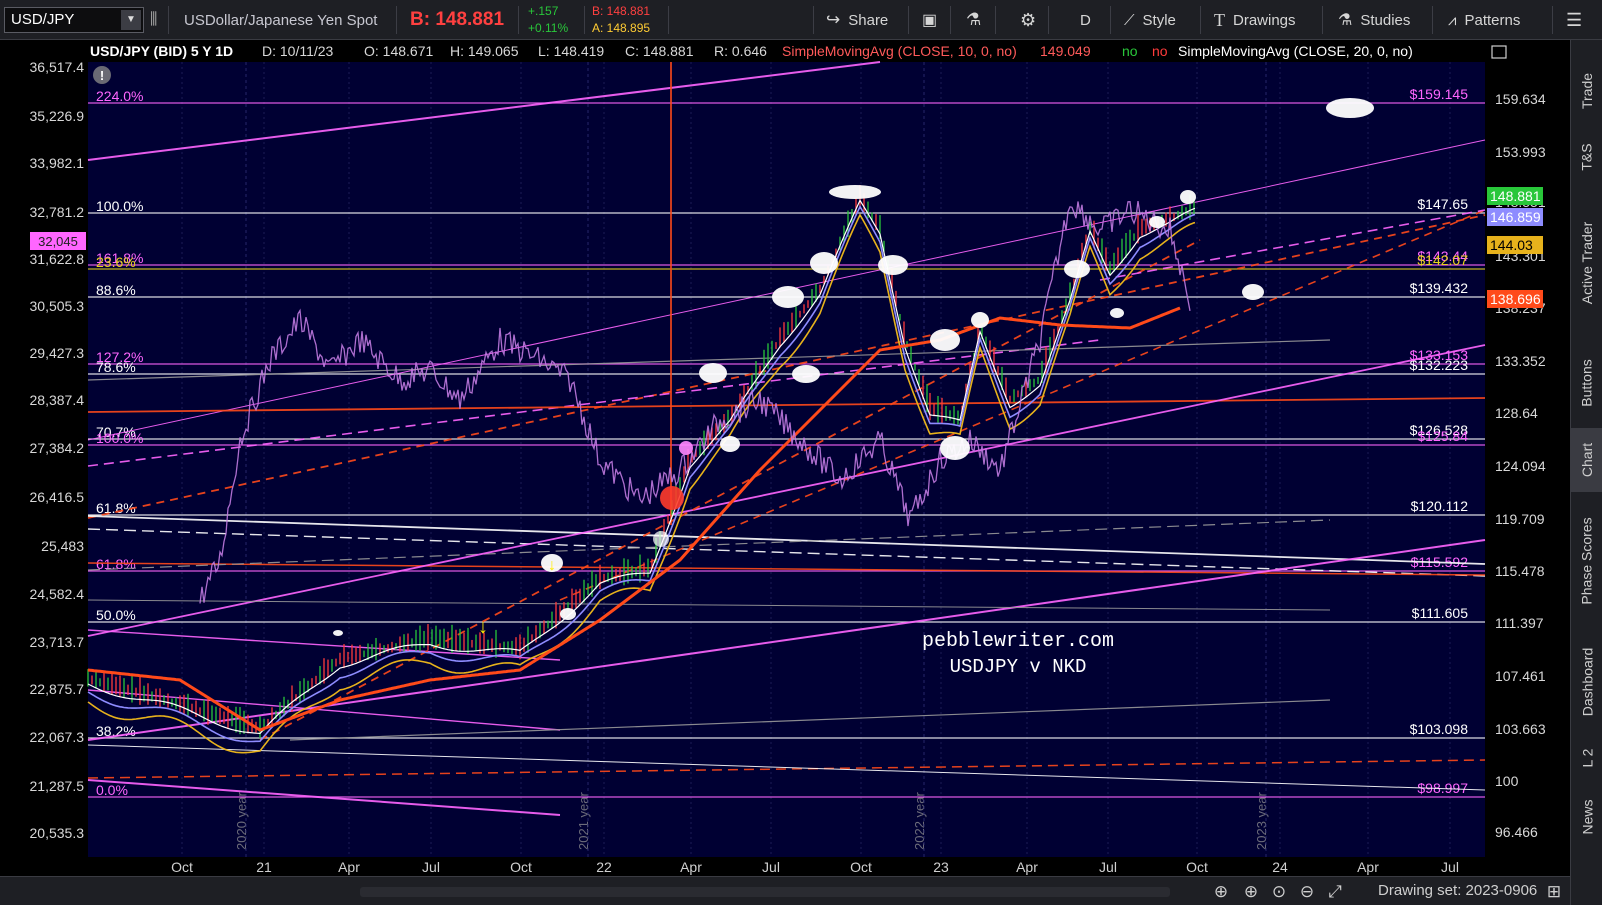 The width and height of the screenshot is (1602, 905). I want to click on sidebar-tab-label: L 2, so click(1586, 758).